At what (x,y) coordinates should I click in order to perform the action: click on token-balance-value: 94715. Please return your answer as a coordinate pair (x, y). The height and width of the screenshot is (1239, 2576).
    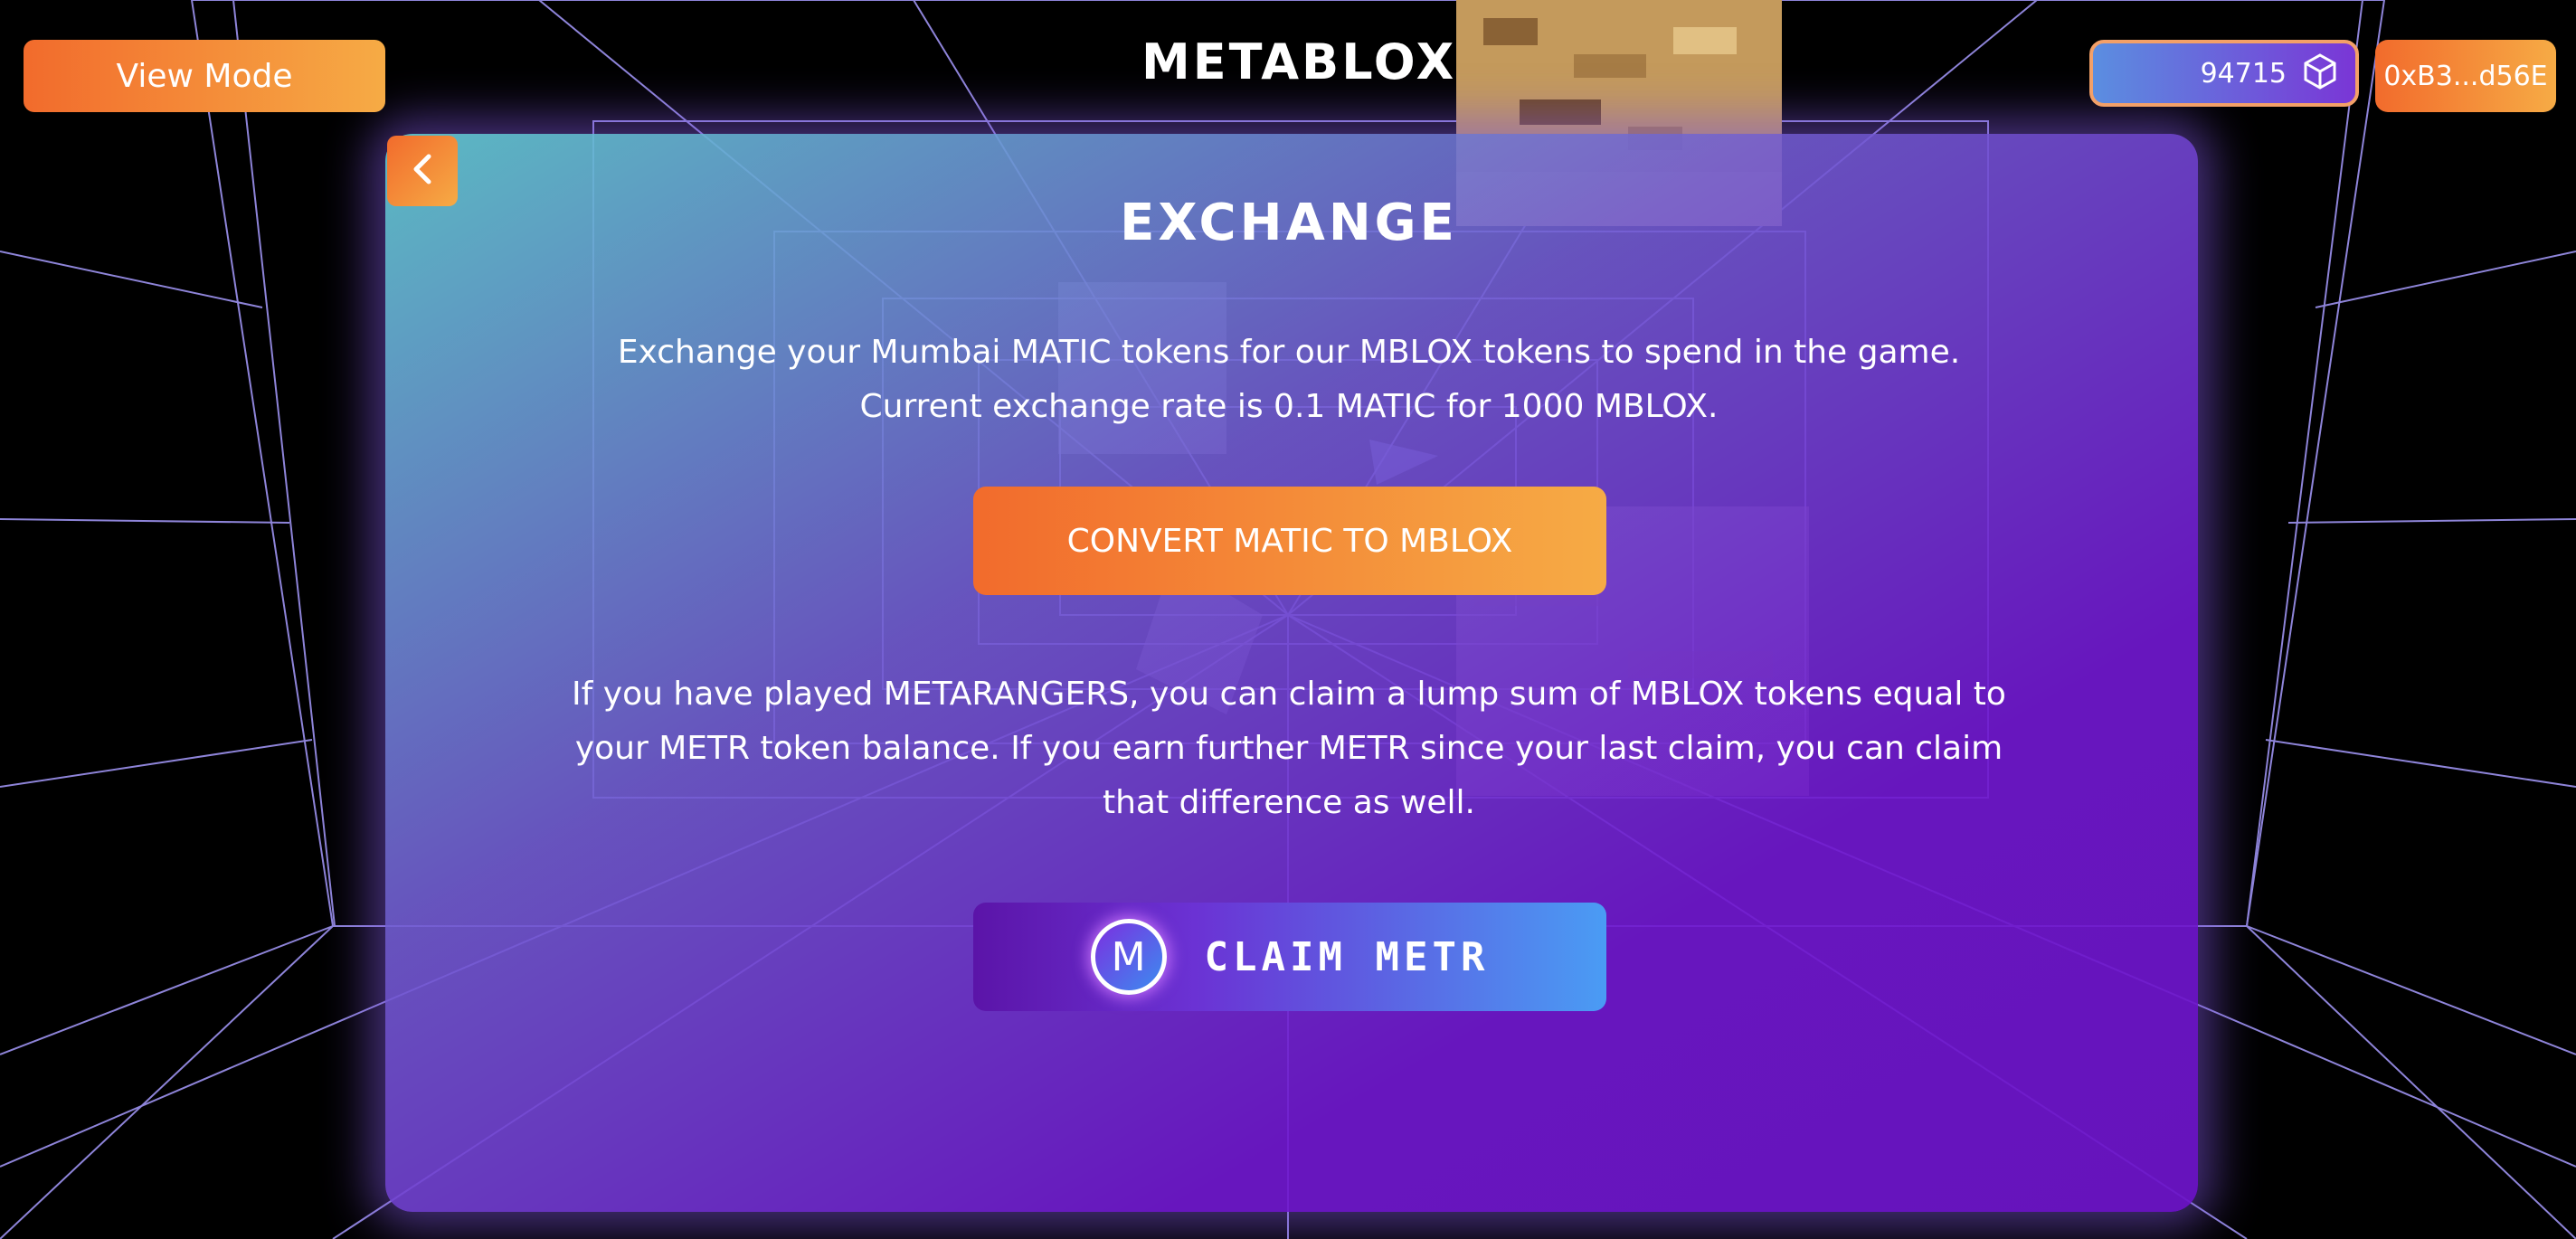
    Looking at the image, I should click on (2244, 73).